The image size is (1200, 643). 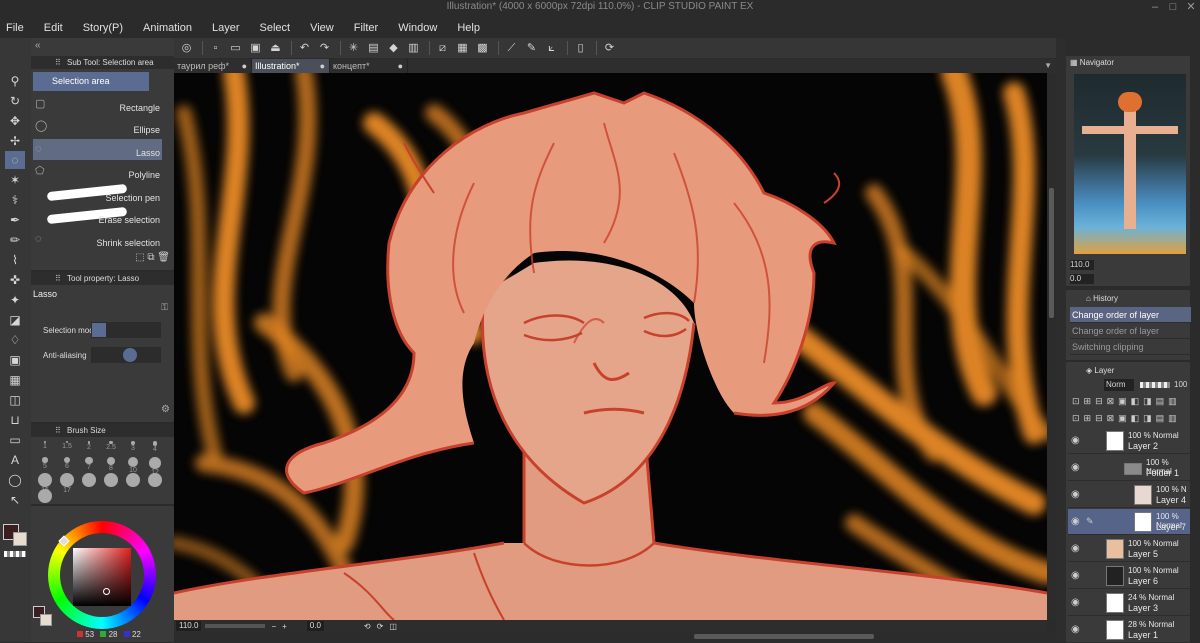 I want to click on navigator-zoom: 110.0, so click(x=1082, y=265).